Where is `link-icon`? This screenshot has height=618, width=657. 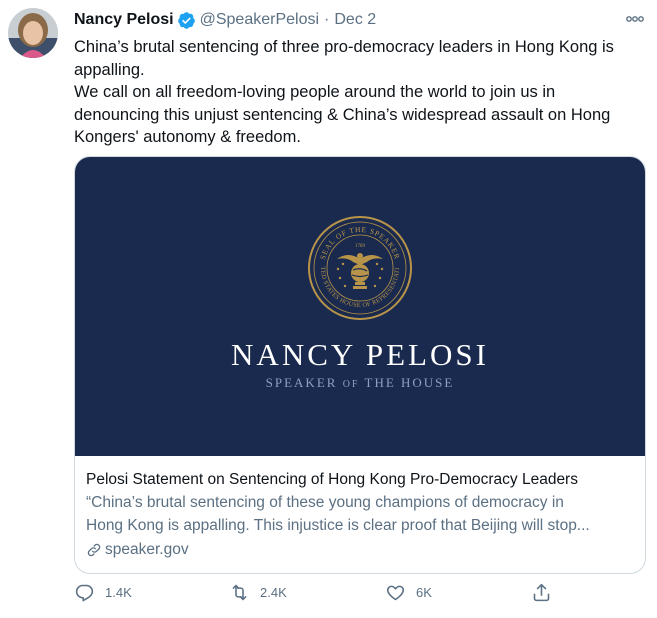
link-icon is located at coordinates (94, 549).